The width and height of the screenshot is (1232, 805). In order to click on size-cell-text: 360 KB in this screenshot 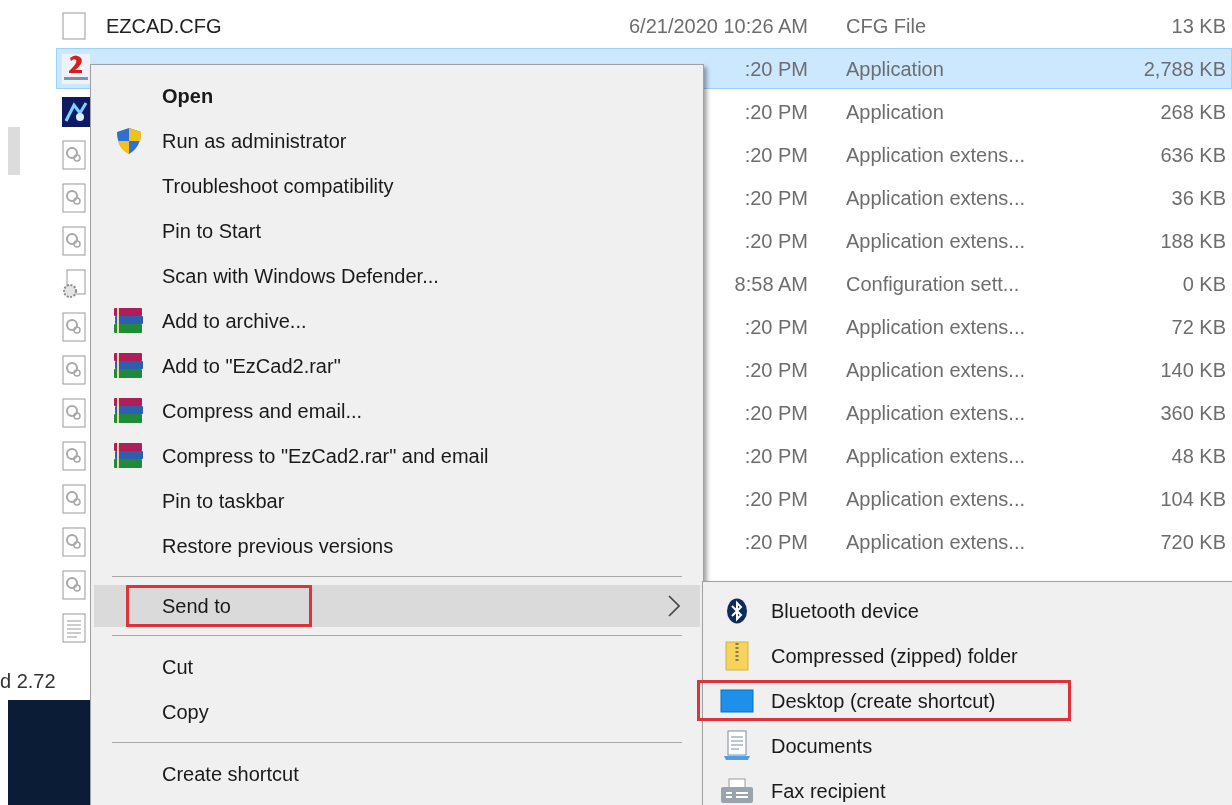, I will do `click(1193, 413)`.